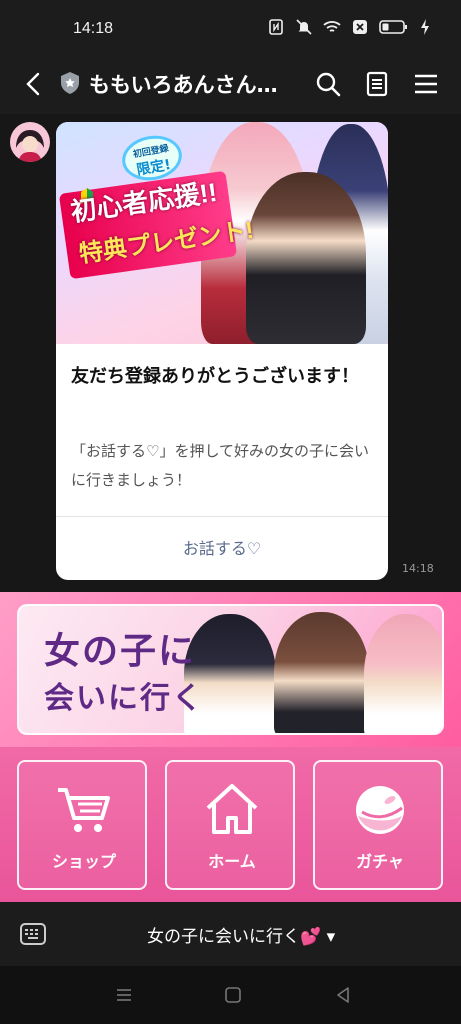  Describe the element at coordinates (349, 27) in the screenshot. I see `status-icons` at that location.